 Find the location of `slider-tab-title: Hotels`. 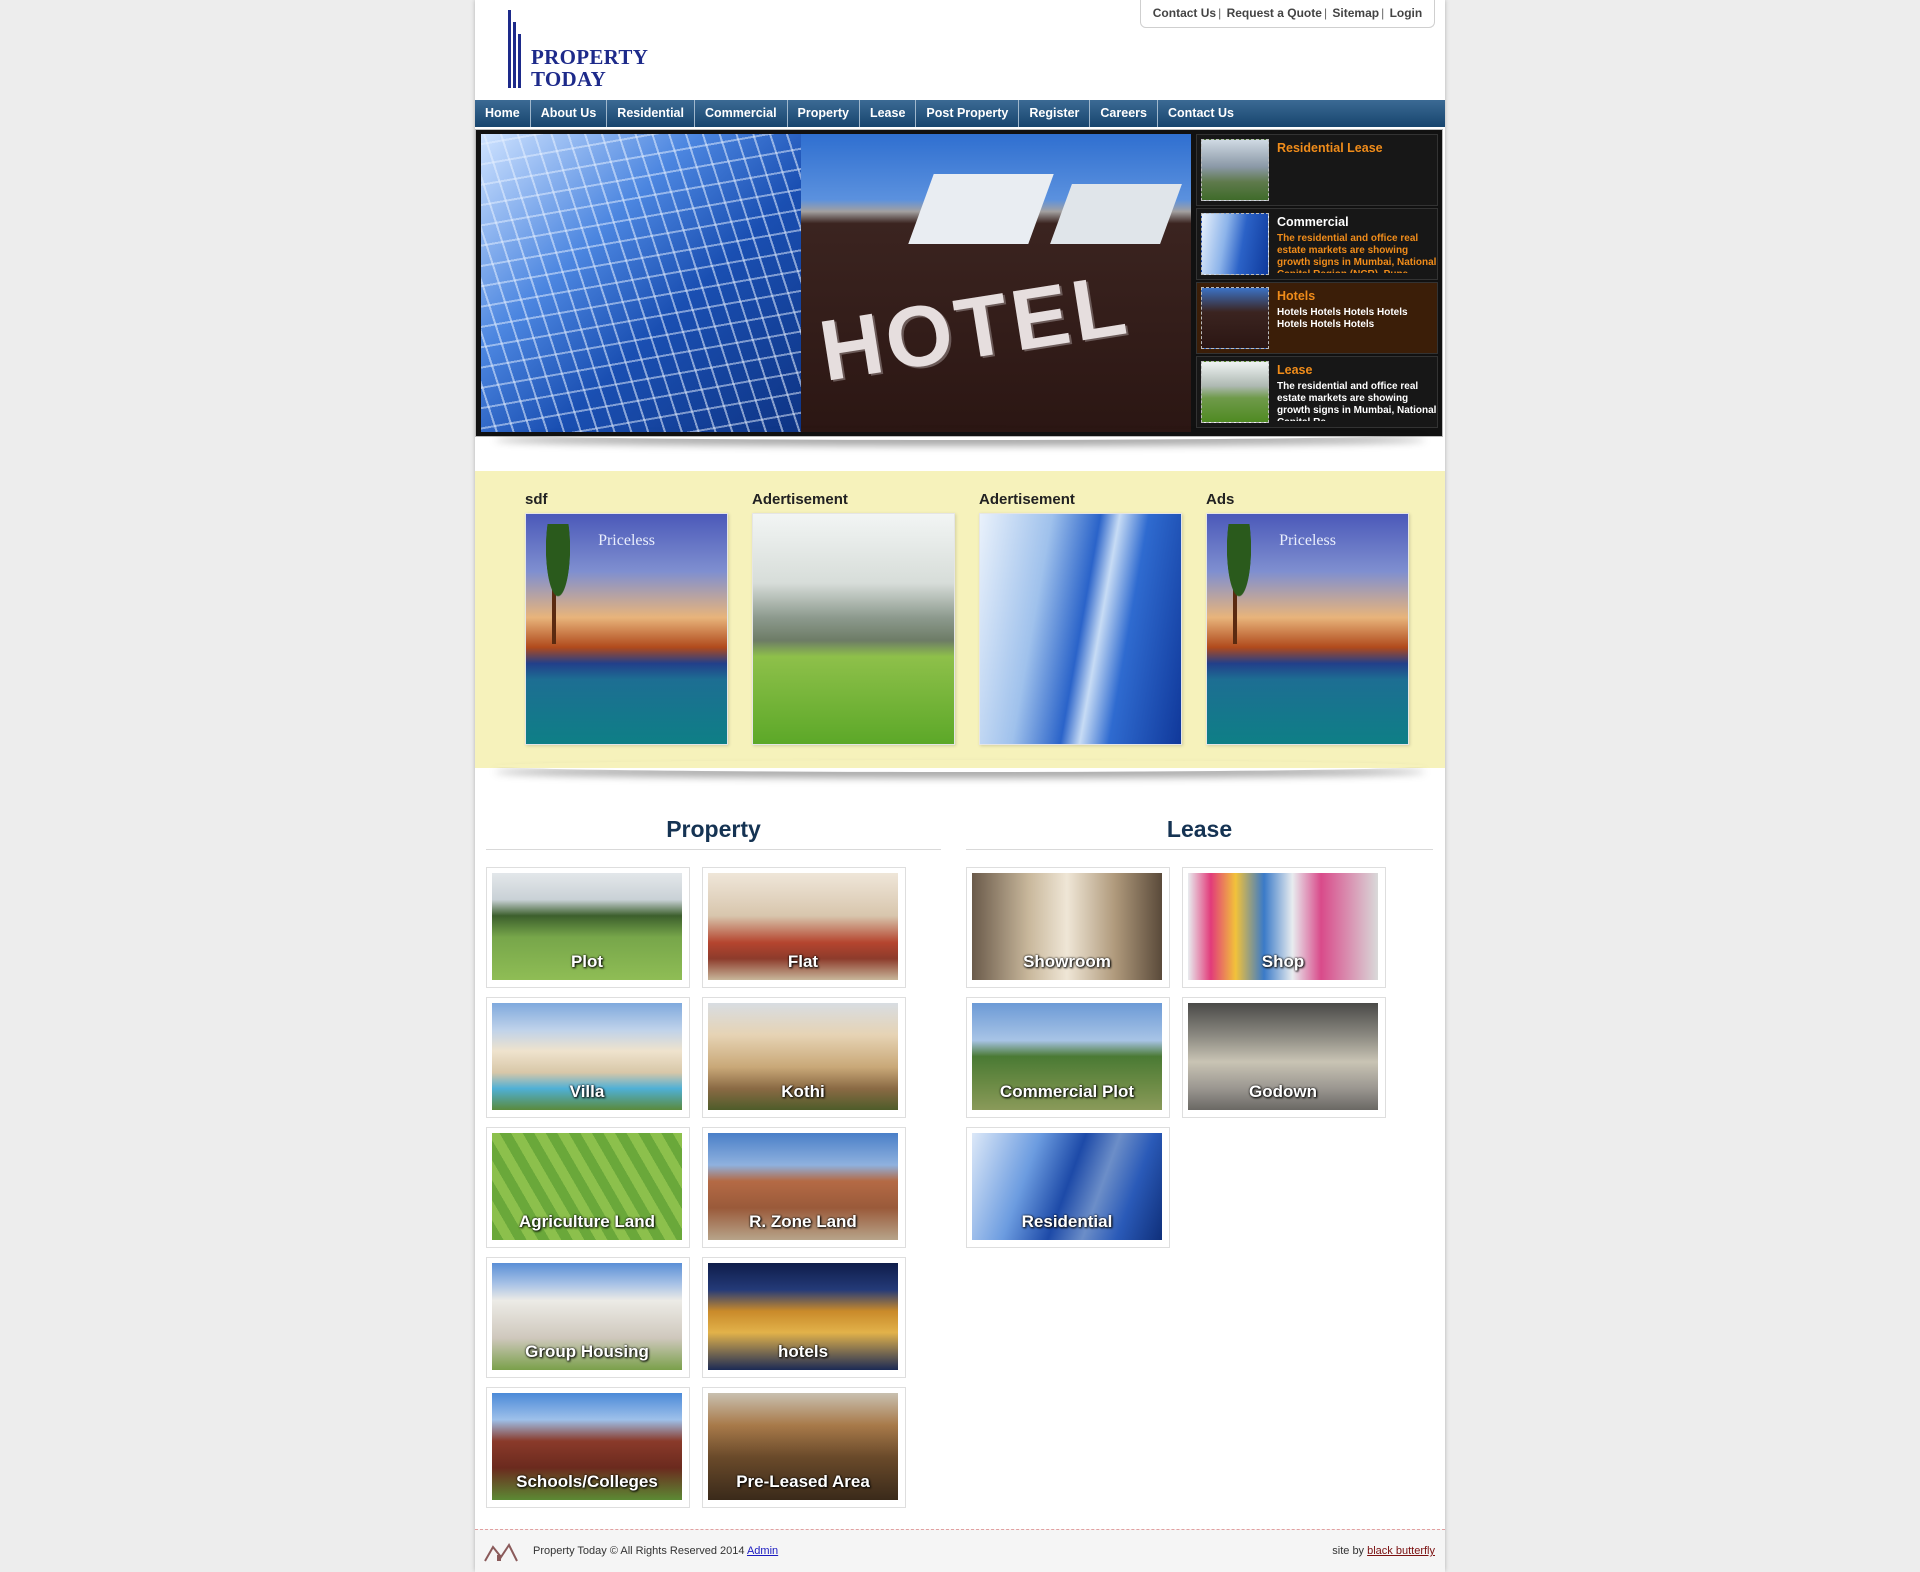

slider-tab-title: Hotels is located at coordinates (1296, 296).